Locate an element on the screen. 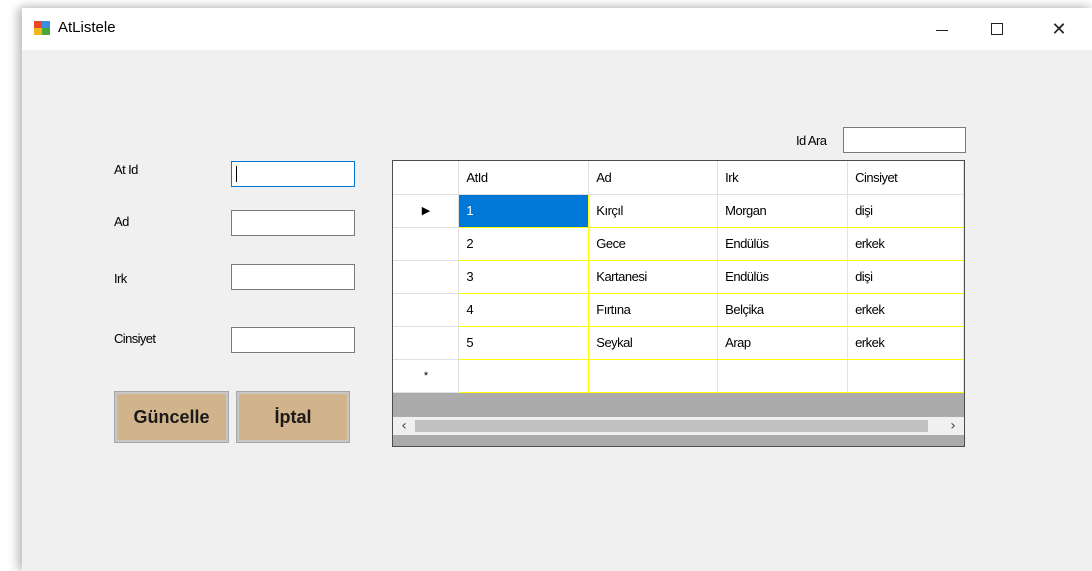 The height and width of the screenshot is (571, 1092). table-row: ▶ 1 Kırçıl Morgan dişi is located at coordinates (678, 211).